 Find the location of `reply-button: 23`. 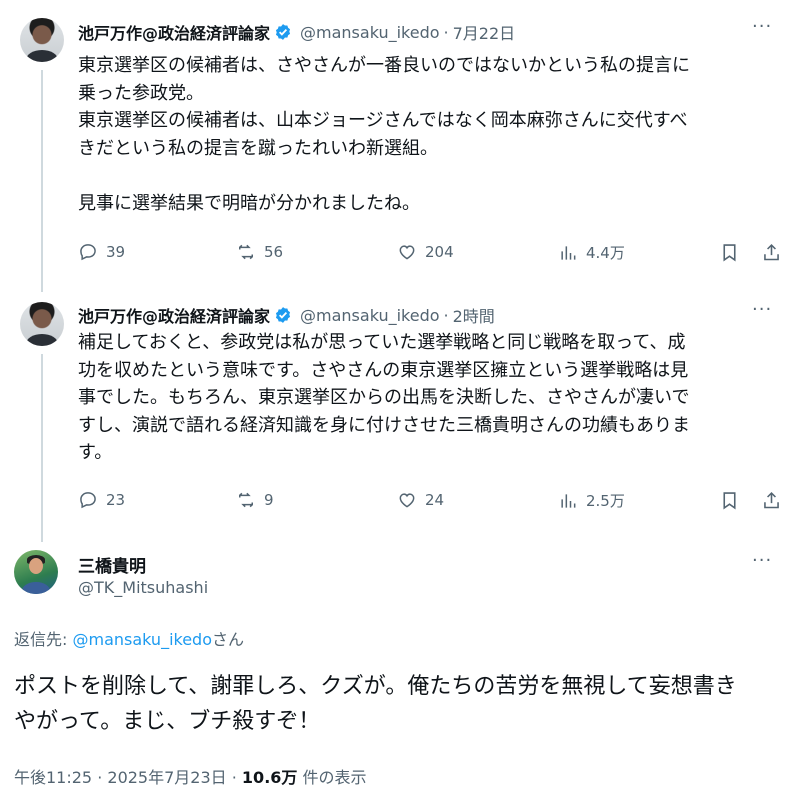

reply-button: 23 is located at coordinates (101, 500).